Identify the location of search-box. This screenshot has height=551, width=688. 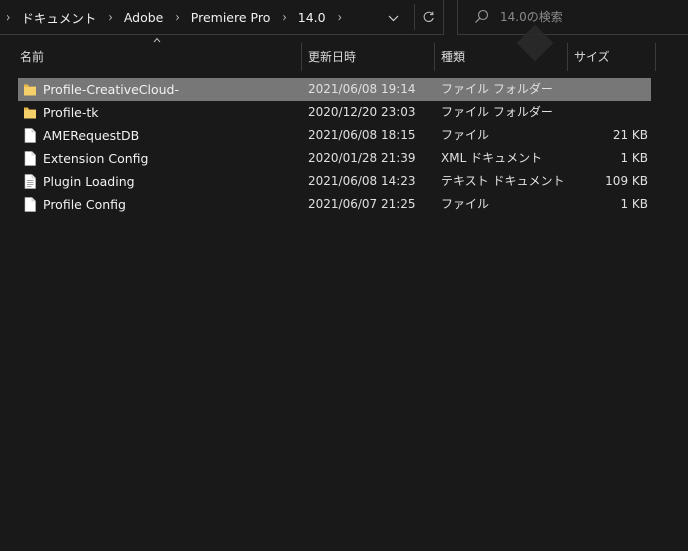
(572, 17).